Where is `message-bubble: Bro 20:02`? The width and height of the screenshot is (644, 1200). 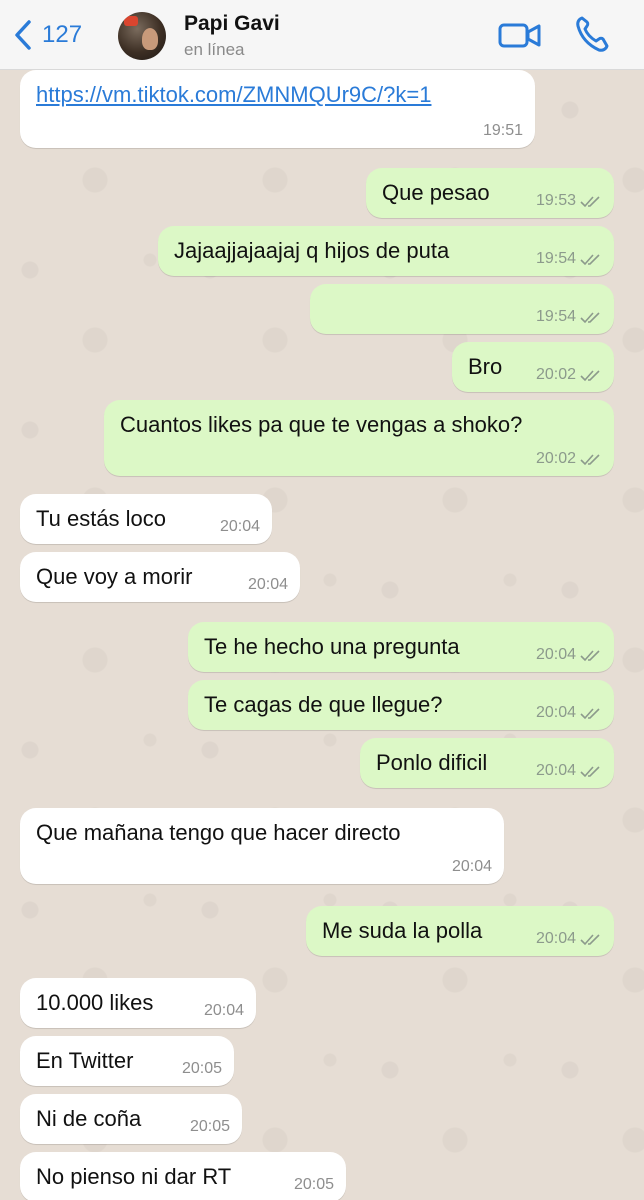 message-bubble: Bro 20:02 is located at coordinates (533, 367).